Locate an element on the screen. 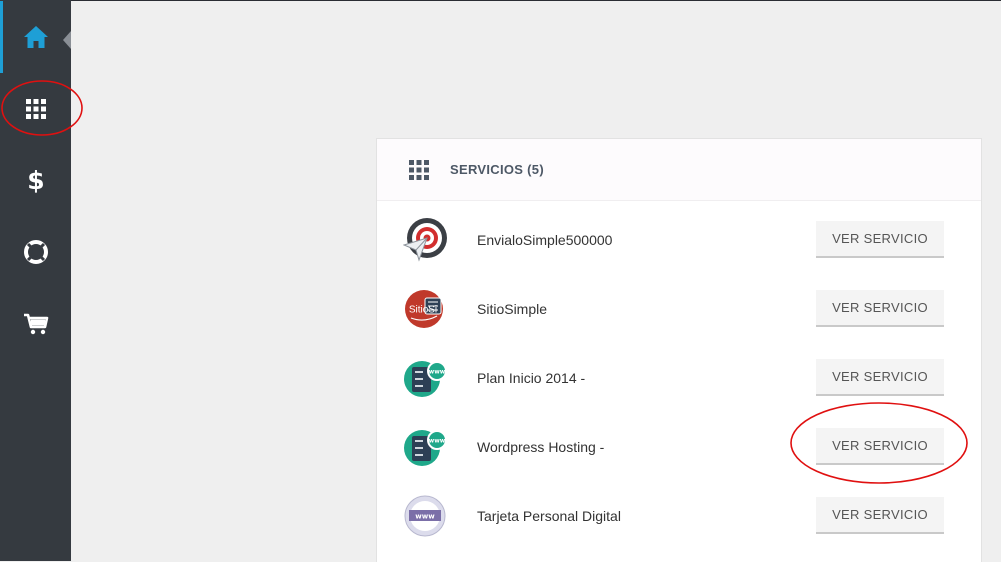 The image size is (1001, 562). service-name: EnvialoSimple500000 is located at coordinates (545, 239).